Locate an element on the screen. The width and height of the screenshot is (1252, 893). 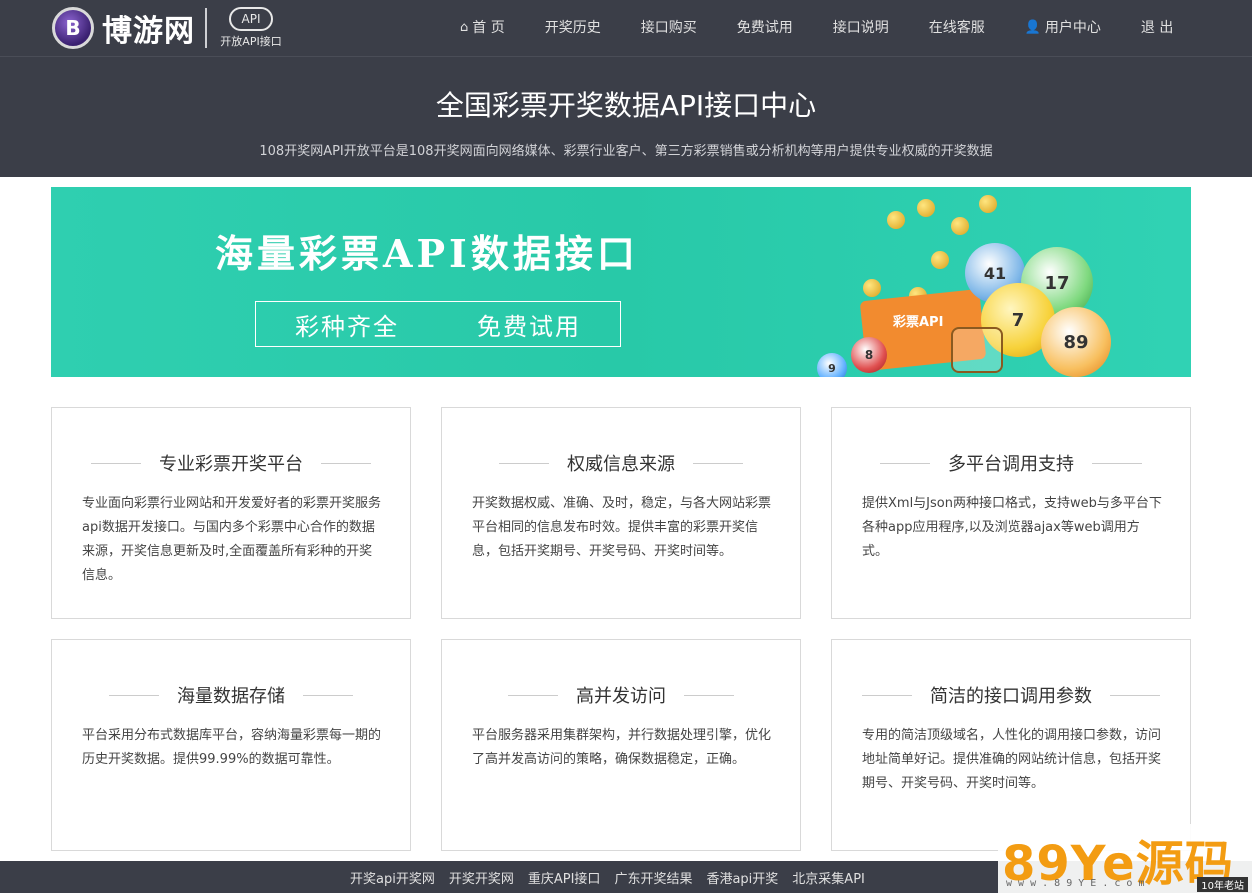
cloud-api-label: API is located at coordinates (251, 19).